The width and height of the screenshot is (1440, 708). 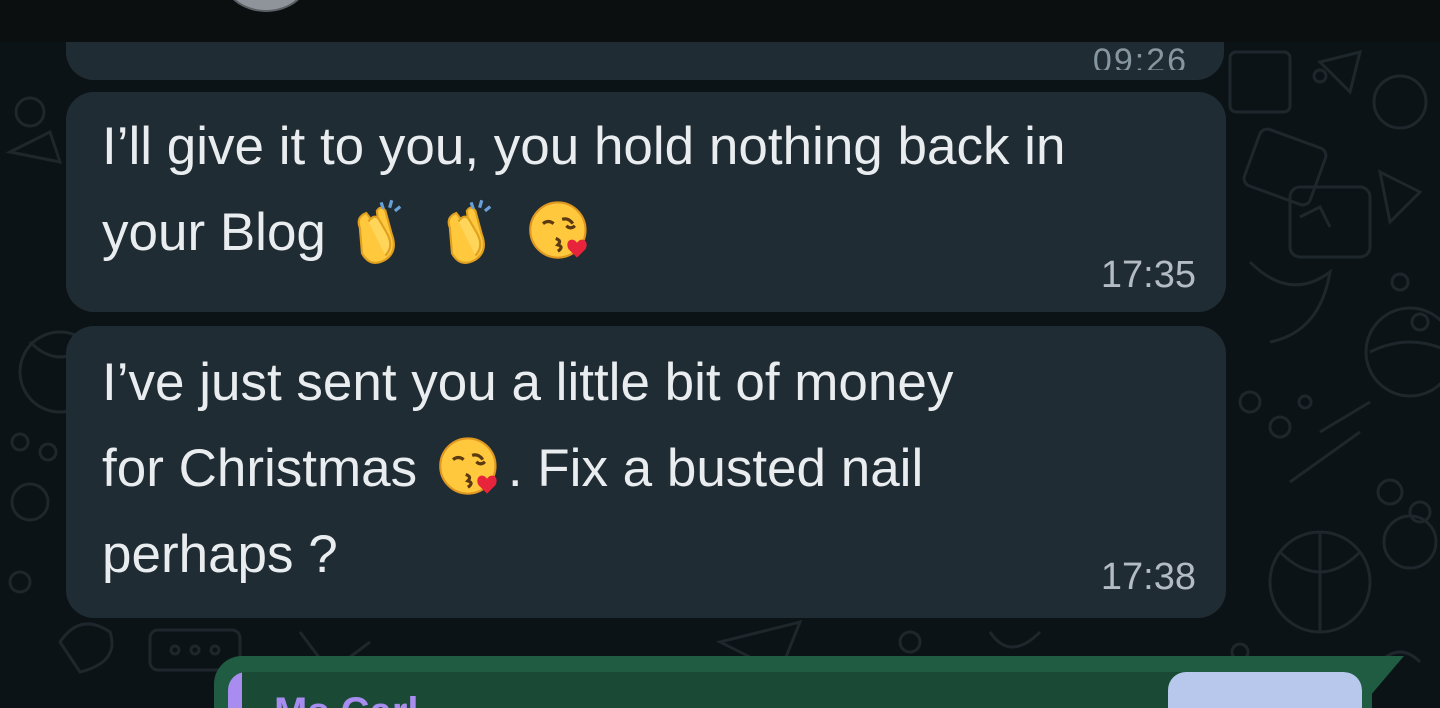 What do you see at coordinates (528, 382) in the screenshot?
I see `message-line: I’ve just sent you a little bit of money` at bounding box center [528, 382].